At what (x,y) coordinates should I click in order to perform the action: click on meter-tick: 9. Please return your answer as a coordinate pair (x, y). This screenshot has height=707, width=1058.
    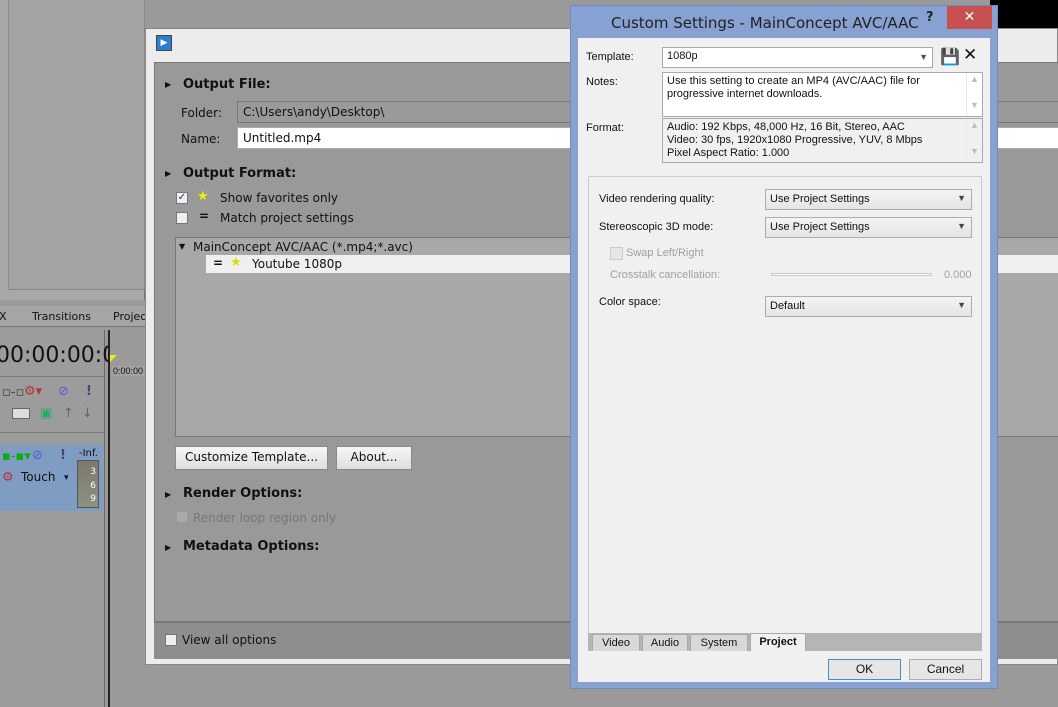
    Looking at the image, I should click on (93, 499).